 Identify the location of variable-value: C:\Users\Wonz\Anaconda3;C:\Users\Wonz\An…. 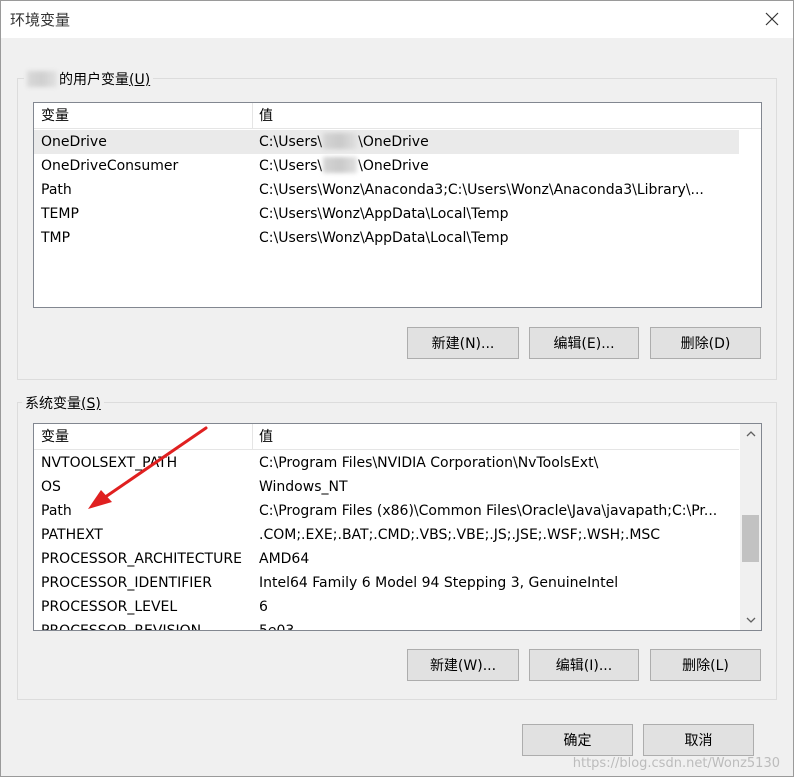
(481, 190).